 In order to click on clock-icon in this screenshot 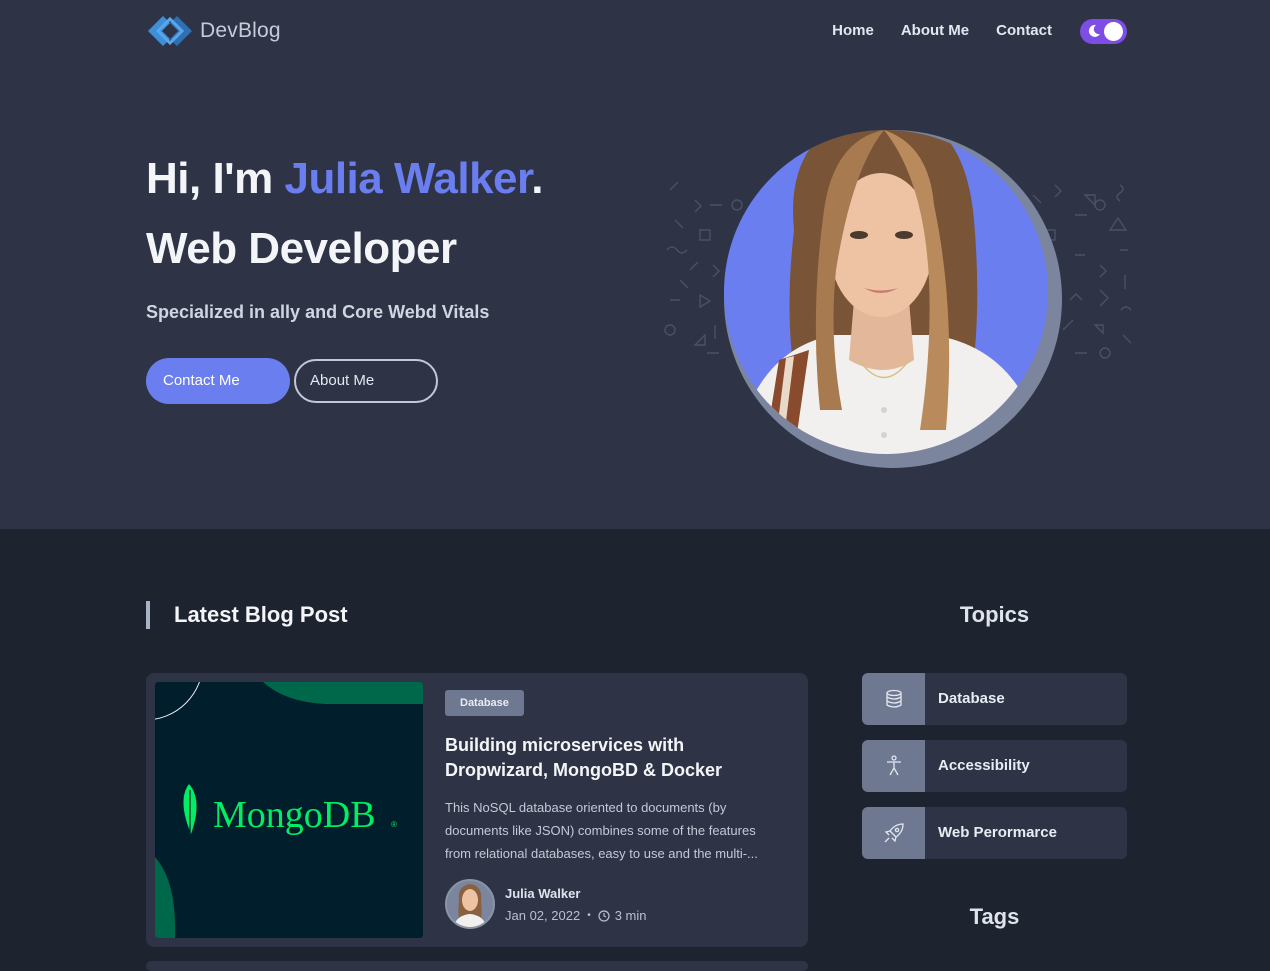, I will do `click(604, 915)`.